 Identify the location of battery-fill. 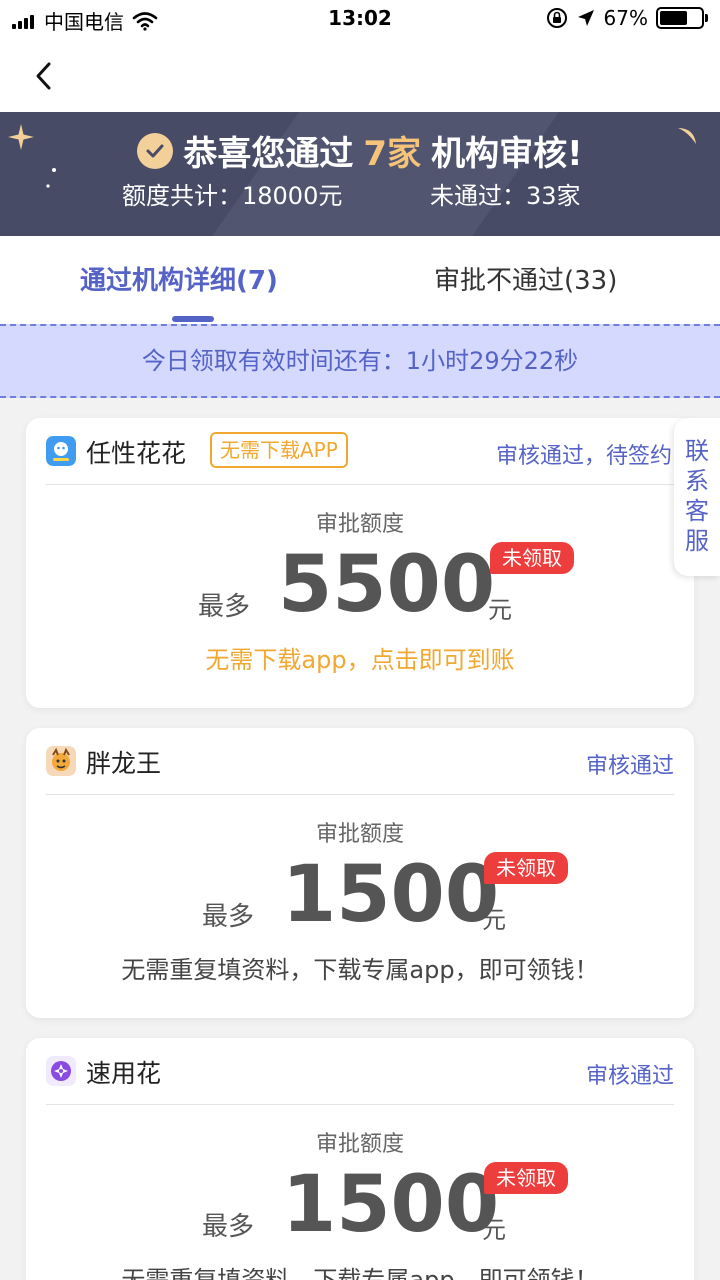
(673, 18).